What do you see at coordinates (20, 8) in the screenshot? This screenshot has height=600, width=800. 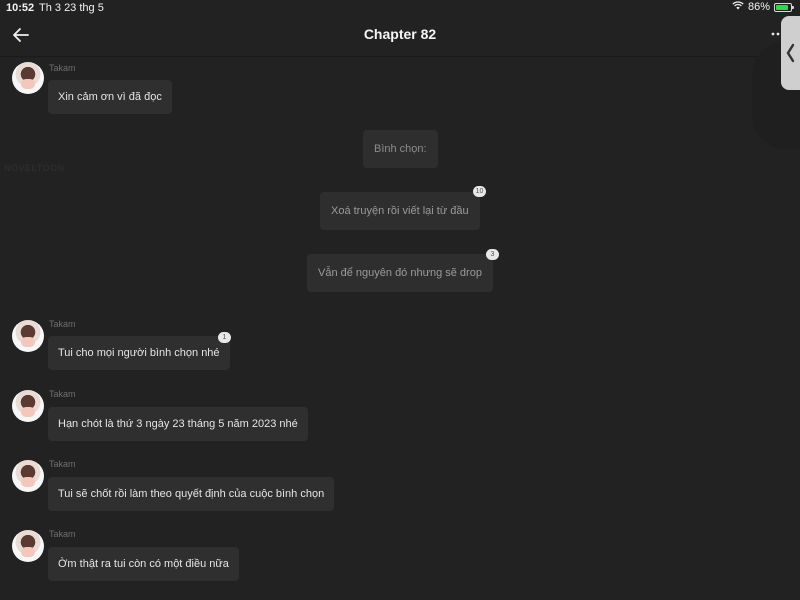 I see `status-time: 10:52` at bounding box center [20, 8].